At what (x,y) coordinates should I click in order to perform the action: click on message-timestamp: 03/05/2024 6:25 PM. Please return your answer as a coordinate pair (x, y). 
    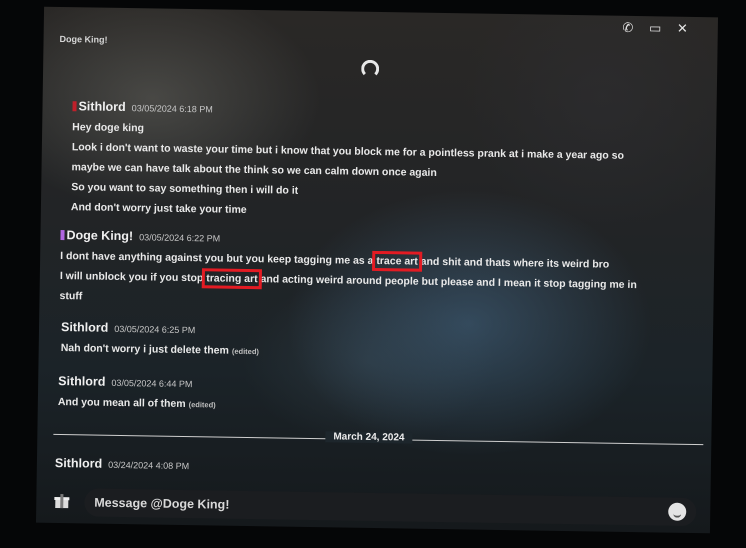
    Looking at the image, I should click on (155, 329).